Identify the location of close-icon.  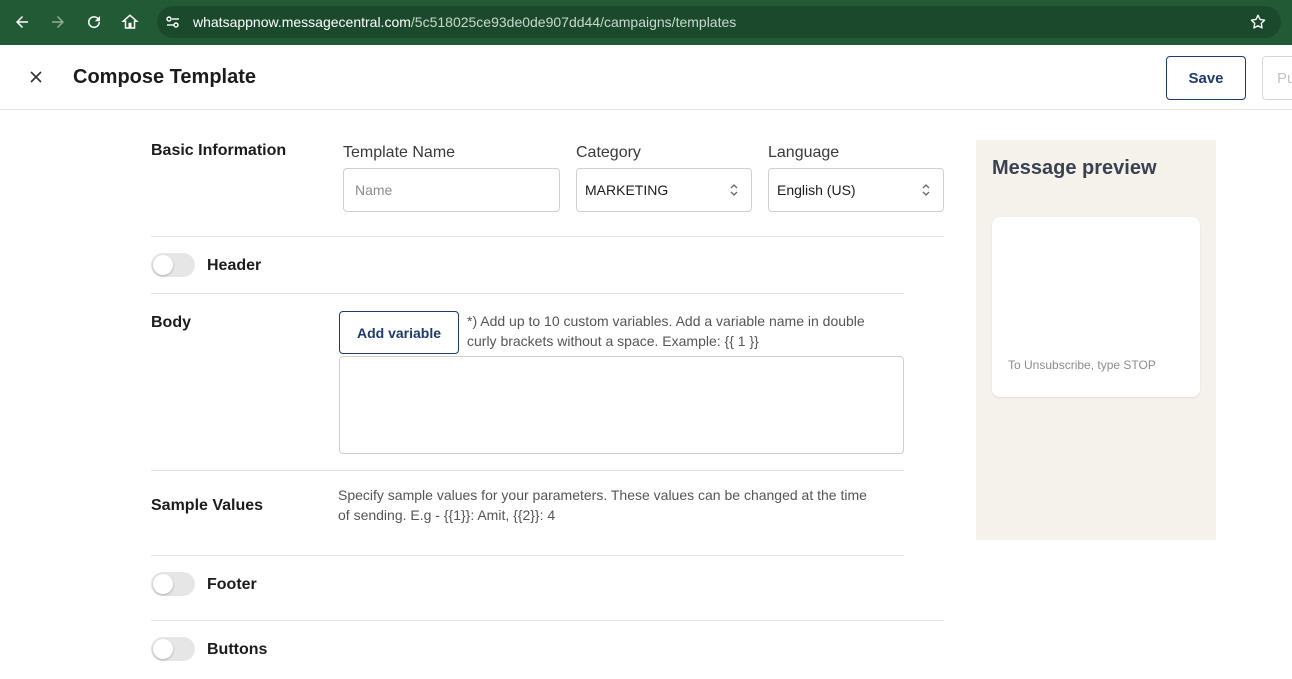
(36, 77).